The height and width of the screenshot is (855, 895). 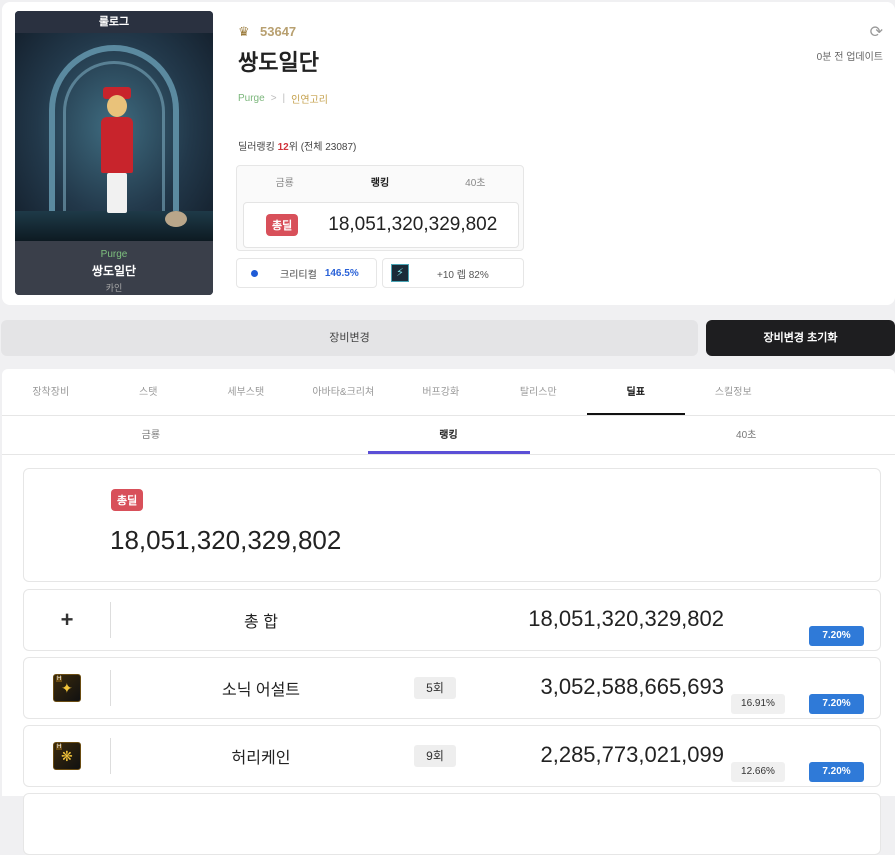 I want to click on row-damage-value: 18,051,320,329,802, so click(x=626, y=618).